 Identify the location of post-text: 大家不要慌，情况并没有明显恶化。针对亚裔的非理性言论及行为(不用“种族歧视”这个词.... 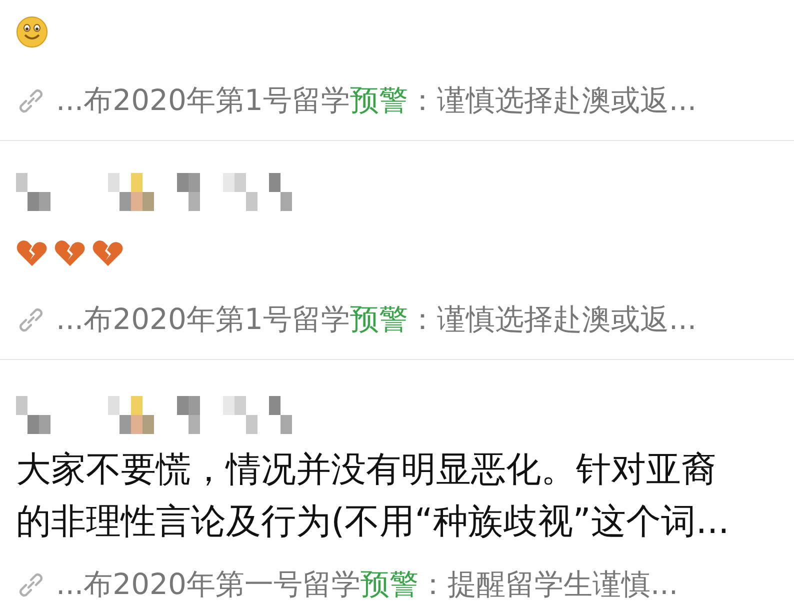
(373, 496).